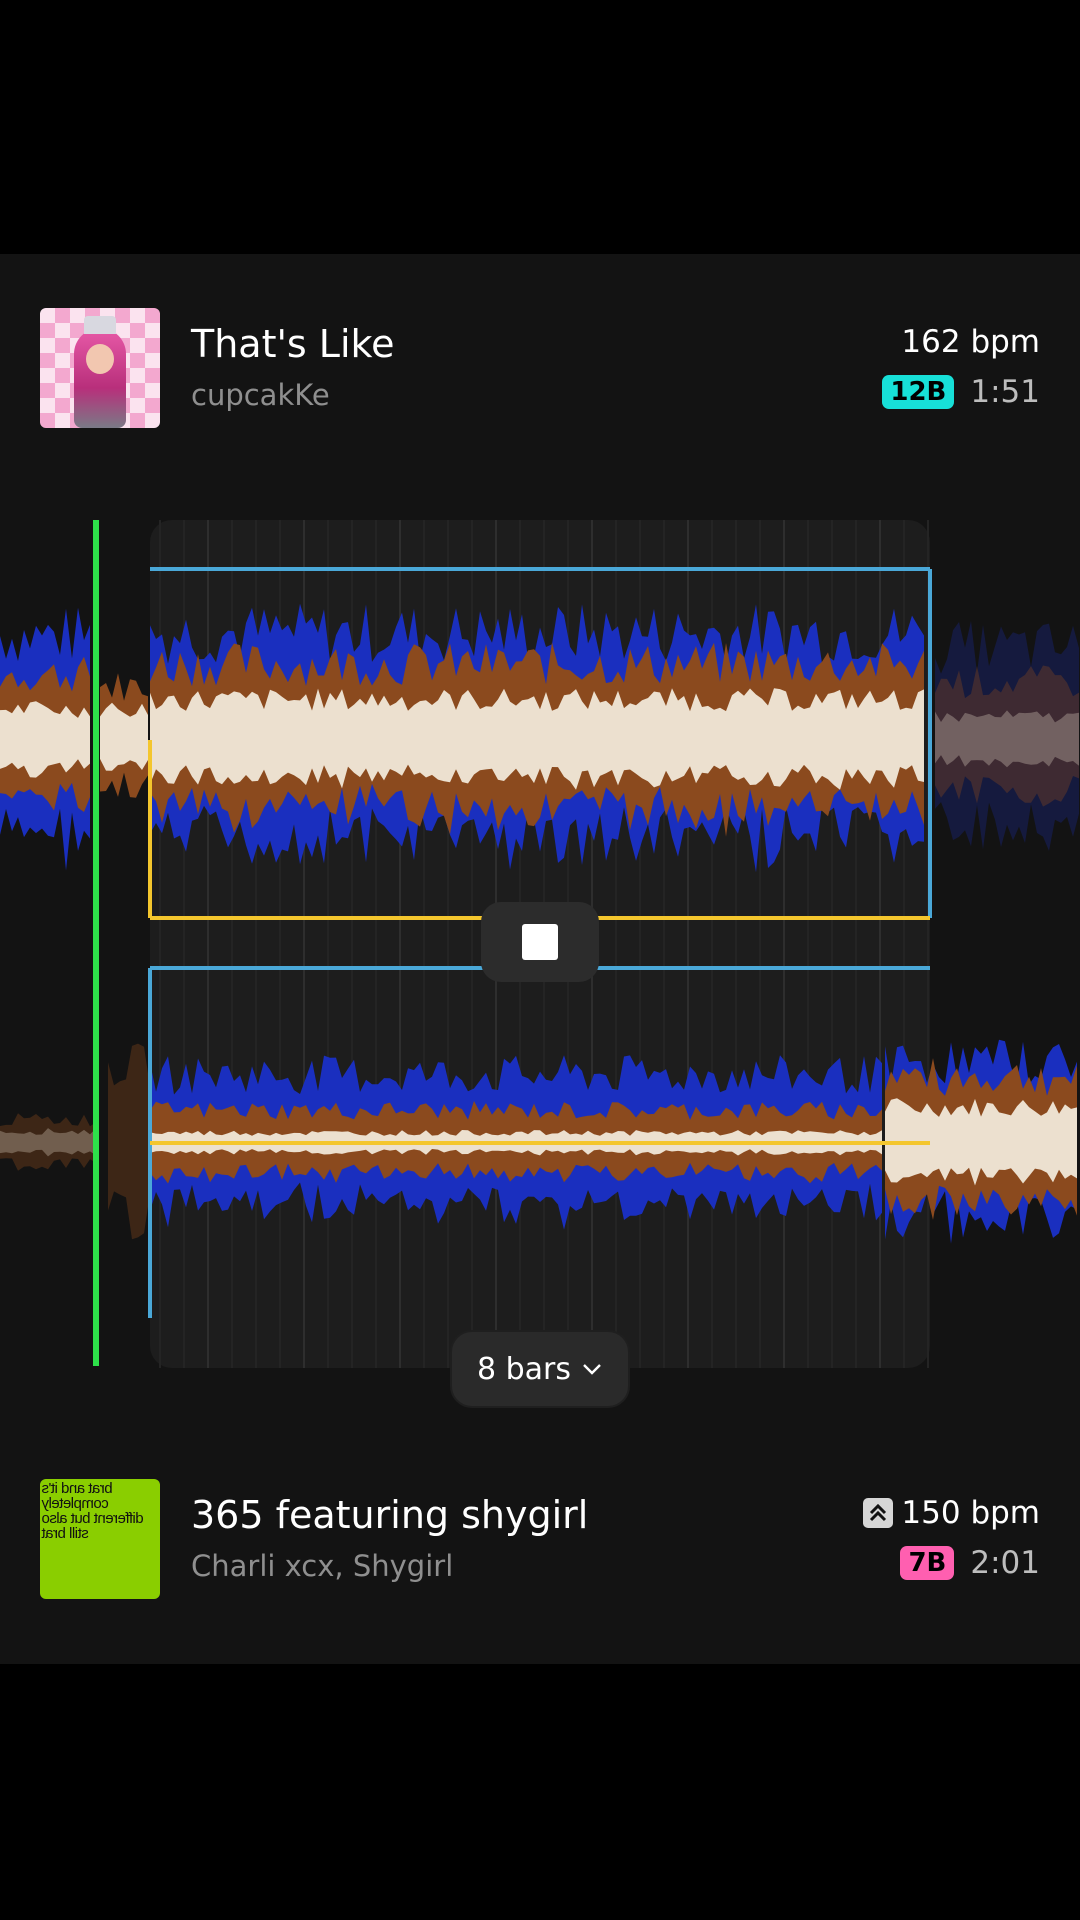  I want to click on chevron-down-icon, so click(592, 1369).